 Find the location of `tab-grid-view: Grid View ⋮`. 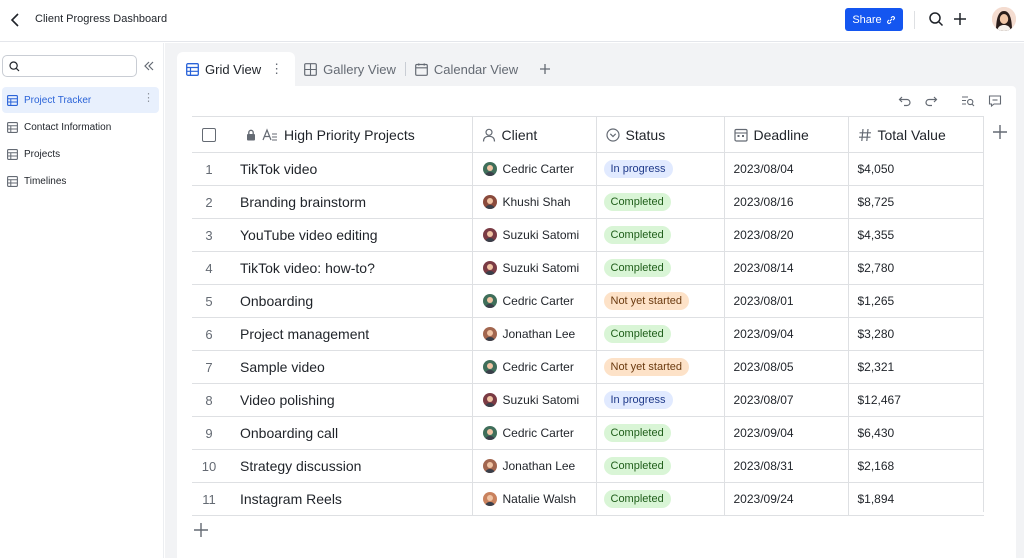

tab-grid-view: Grid View ⋮ is located at coordinates (236, 69).